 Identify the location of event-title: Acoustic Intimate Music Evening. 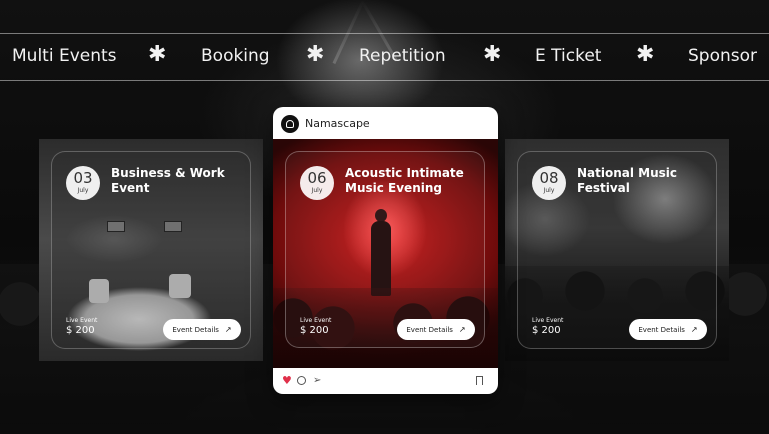
(404, 180).